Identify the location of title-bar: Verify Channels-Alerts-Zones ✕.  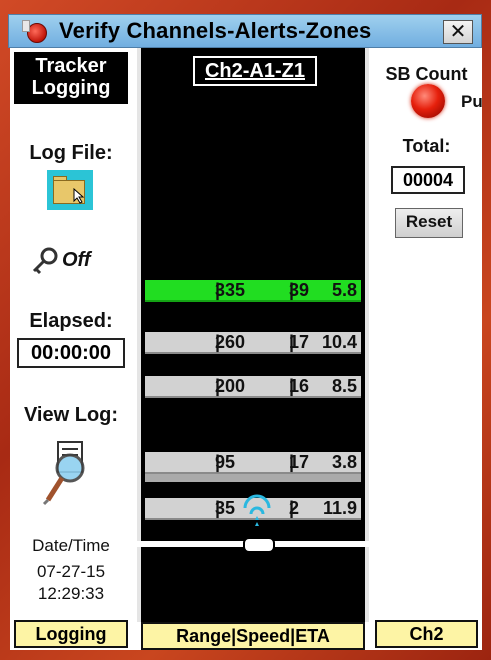
(245, 31).